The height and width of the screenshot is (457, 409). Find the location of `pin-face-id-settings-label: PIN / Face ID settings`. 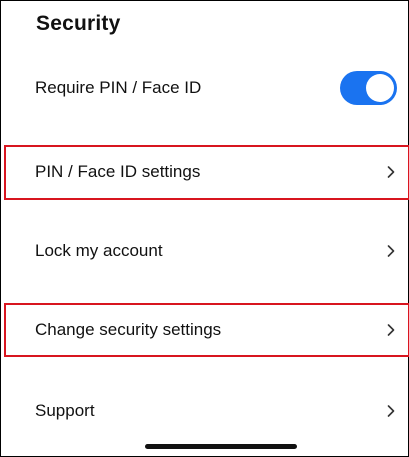

pin-face-id-settings-label: PIN / Face ID settings is located at coordinates (118, 171).